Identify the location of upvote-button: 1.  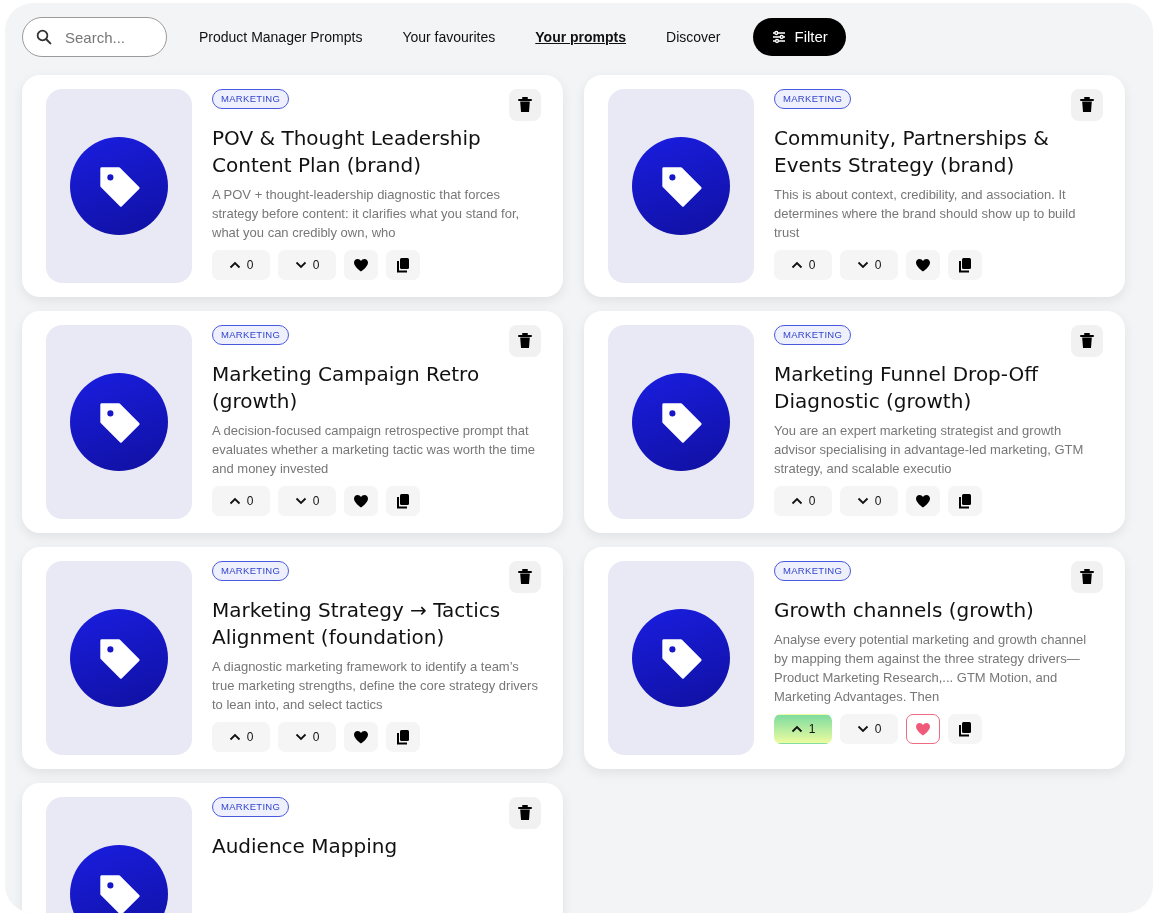
(803, 729).